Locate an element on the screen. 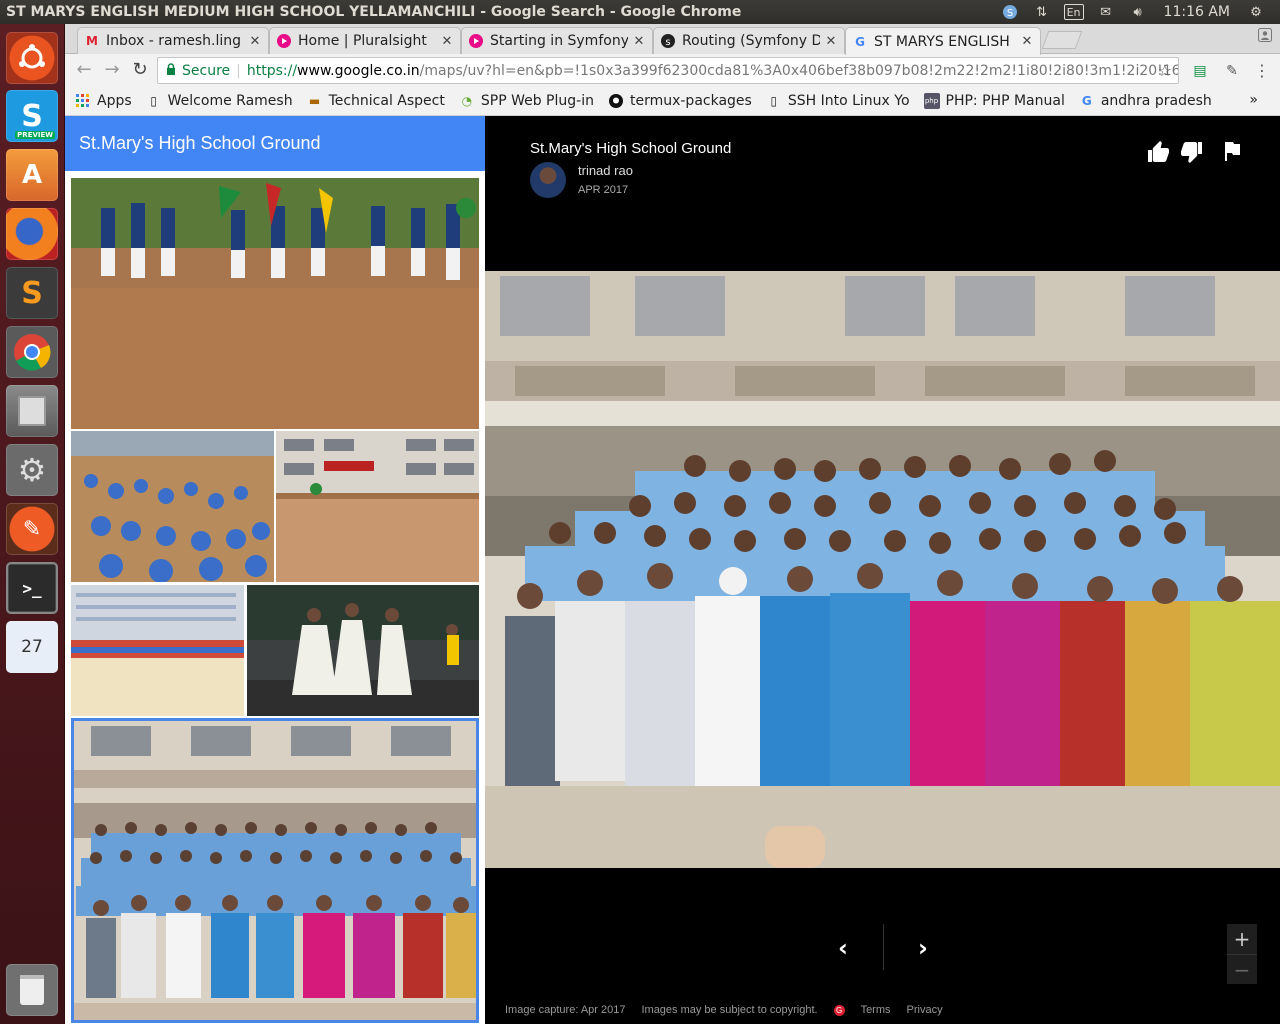  zoom-controls: + − is located at coordinates (1242, 954).